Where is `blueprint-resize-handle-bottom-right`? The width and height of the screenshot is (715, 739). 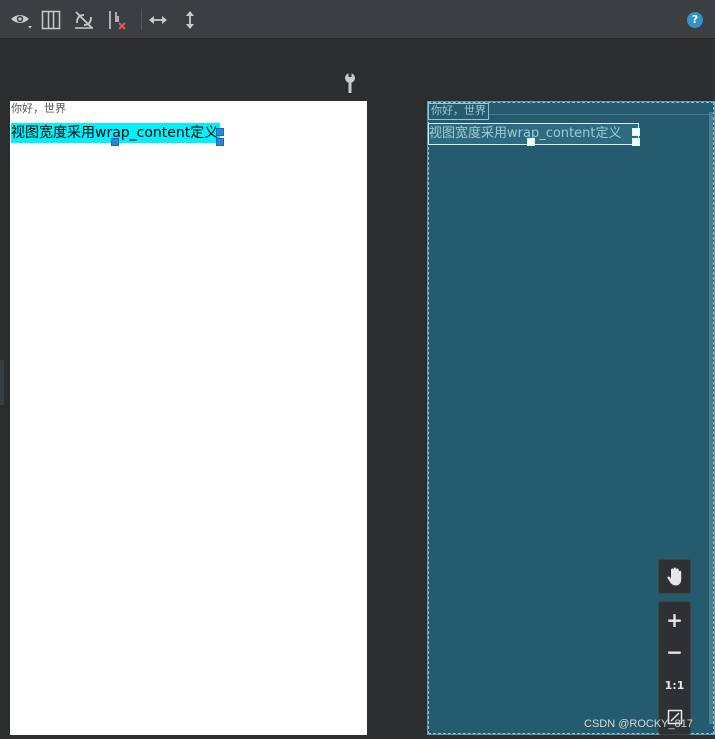 blueprint-resize-handle-bottom-right is located at coordinates (636, 142).